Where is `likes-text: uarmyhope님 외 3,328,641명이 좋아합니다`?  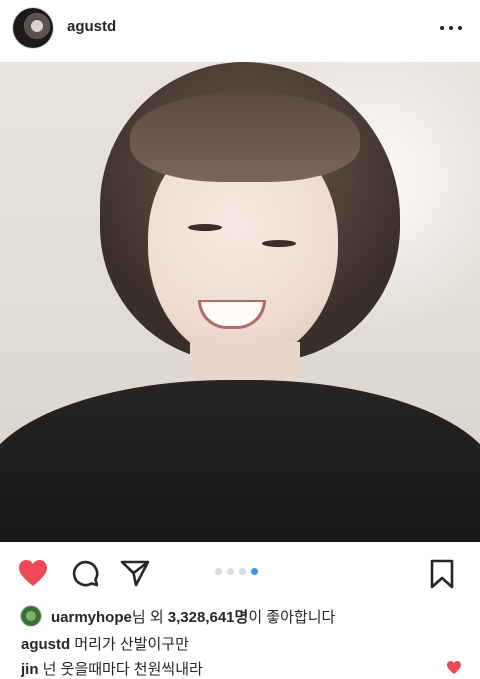
likes-text: uarmyhope님 외 3,328,641명이 좋아합니다 is located at coordinates (193, 616).